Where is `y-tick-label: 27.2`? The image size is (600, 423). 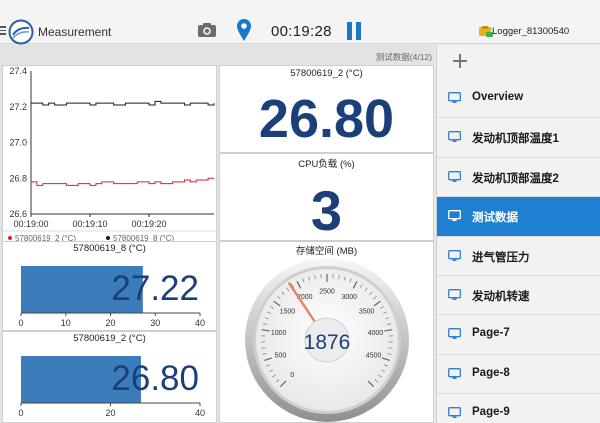
y-tick-label: 27.2 is located at coordinates (18, 107).